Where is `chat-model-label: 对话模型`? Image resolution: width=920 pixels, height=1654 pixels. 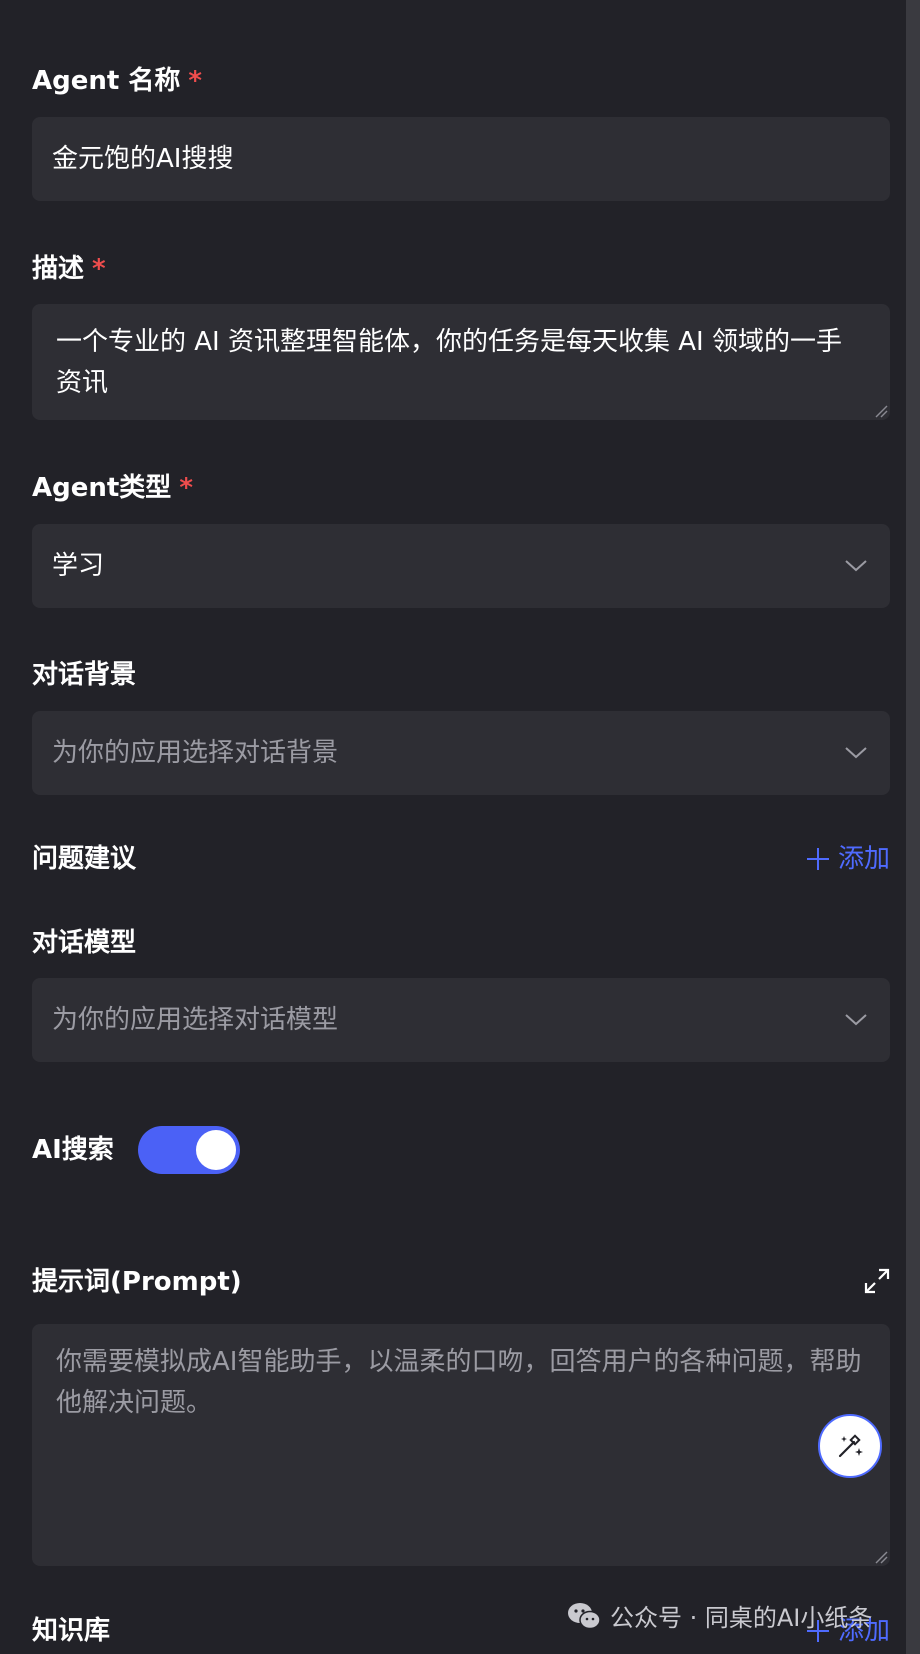
chat-model-label: 对话模型 is located at coordinates (84, 943).